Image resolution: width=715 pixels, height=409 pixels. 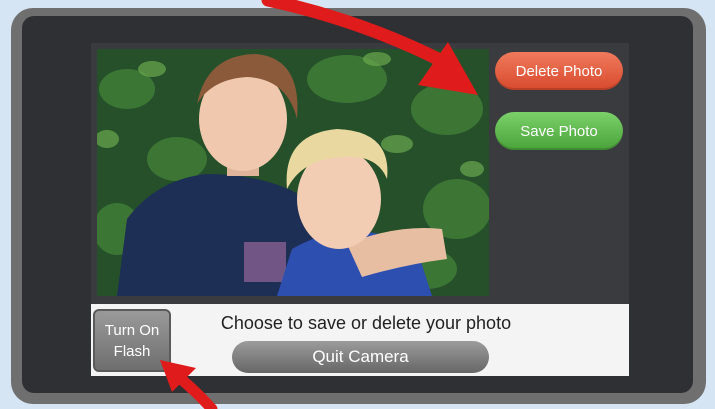 I want to click on flash-label-line2: Flash, so click(x=132, y=351).